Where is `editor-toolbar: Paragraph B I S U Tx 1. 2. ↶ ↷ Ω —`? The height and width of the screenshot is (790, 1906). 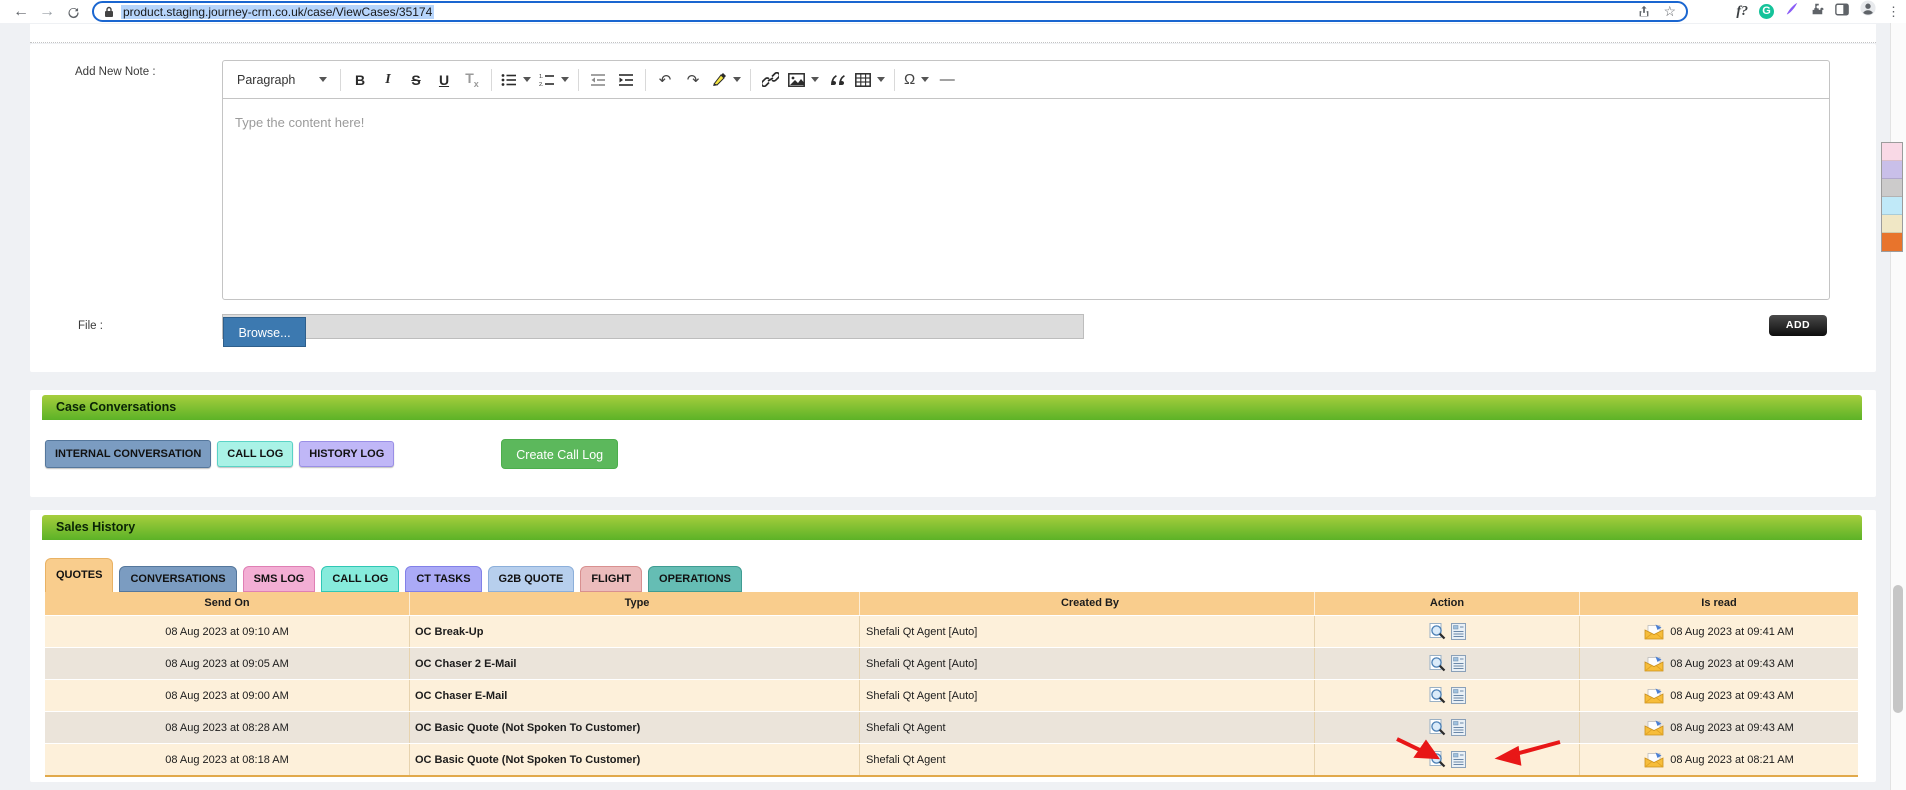
editor-toolbar: Paragraph B I S U Tx 1. 2. ↶ ↷ Ω — is located at coordinates (1026, 80).